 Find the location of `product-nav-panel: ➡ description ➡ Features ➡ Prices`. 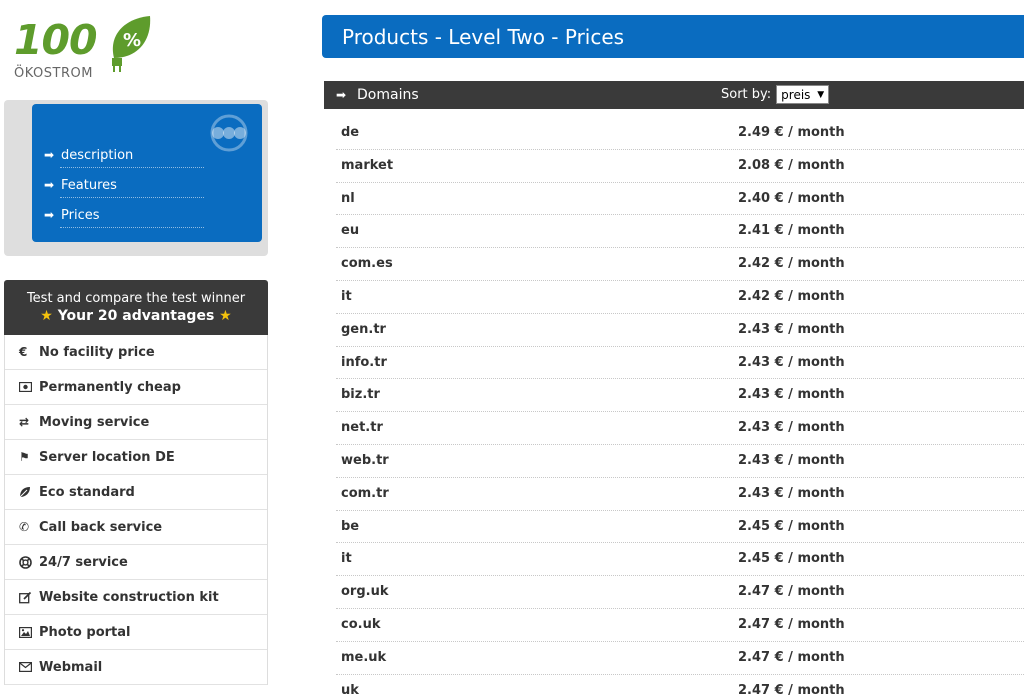

product-nav-panel: ➡ description ➡ Features ➡ Prices is located at coordinates (136, 178).